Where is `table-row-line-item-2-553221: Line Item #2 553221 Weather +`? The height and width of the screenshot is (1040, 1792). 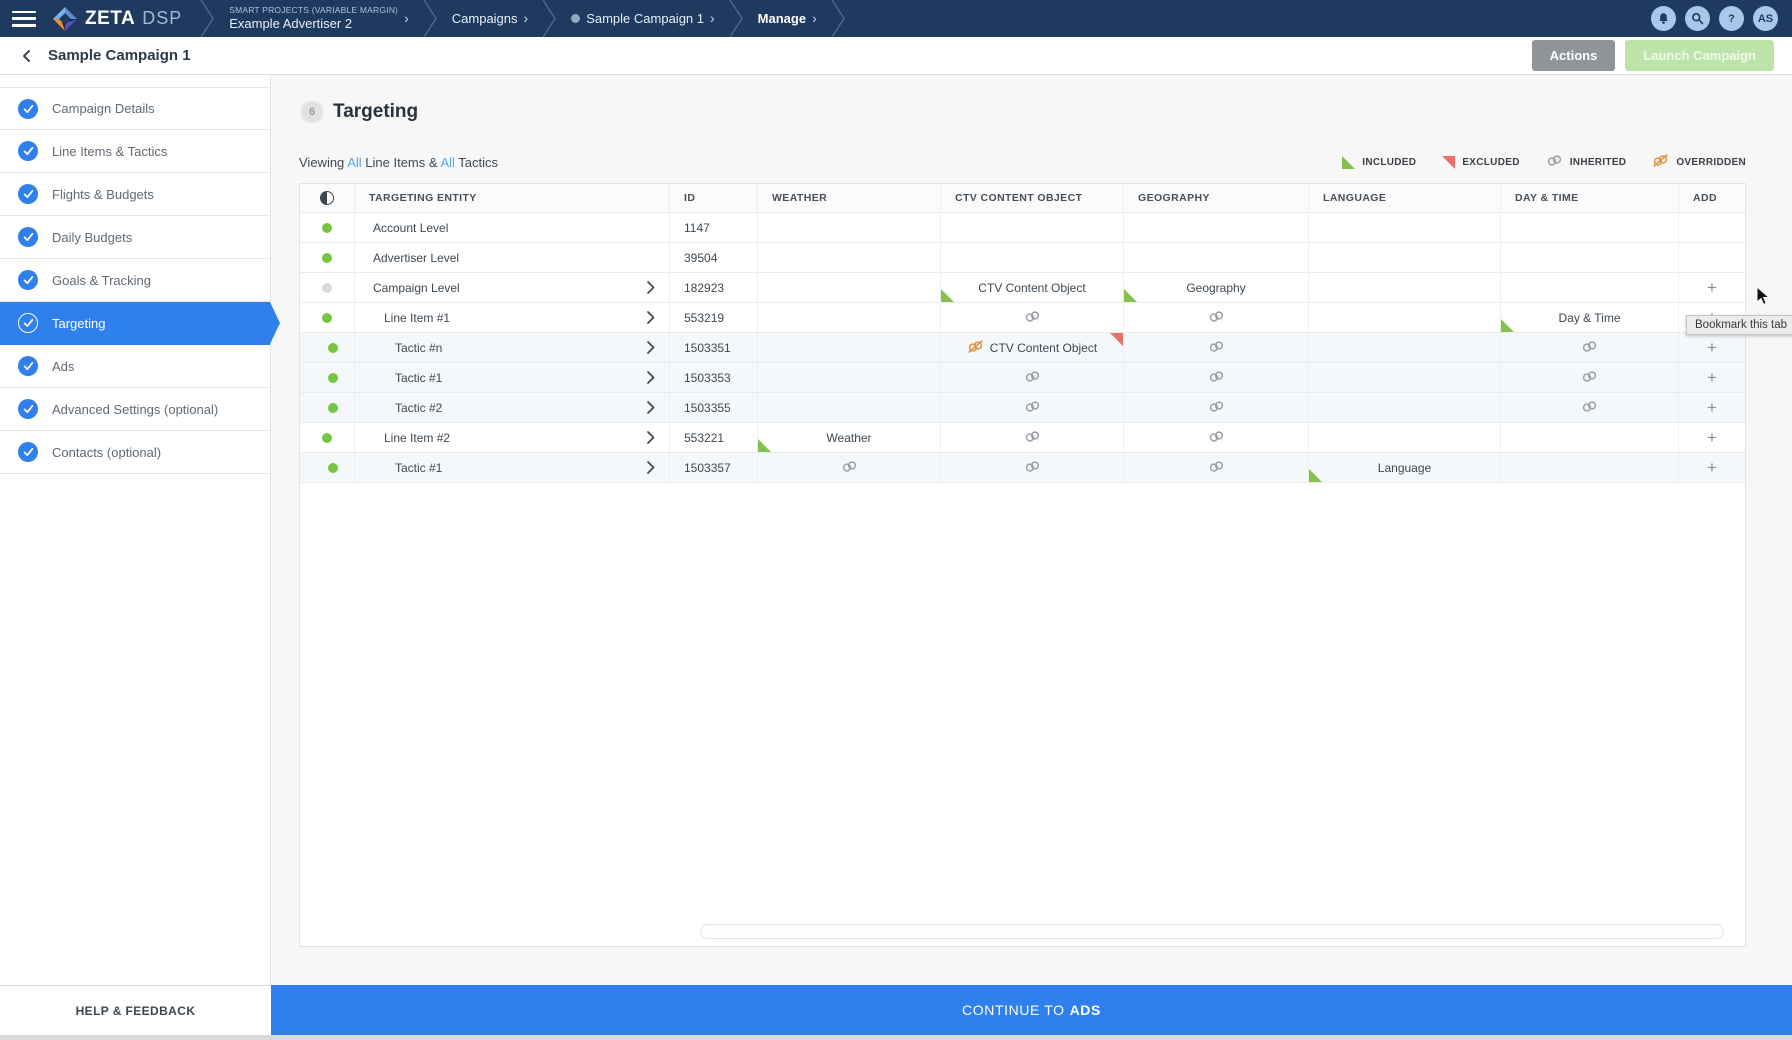 table-row-line-item-2-553221: Line Item #2 553221 Weather + is located at coordinates (1022, 438).